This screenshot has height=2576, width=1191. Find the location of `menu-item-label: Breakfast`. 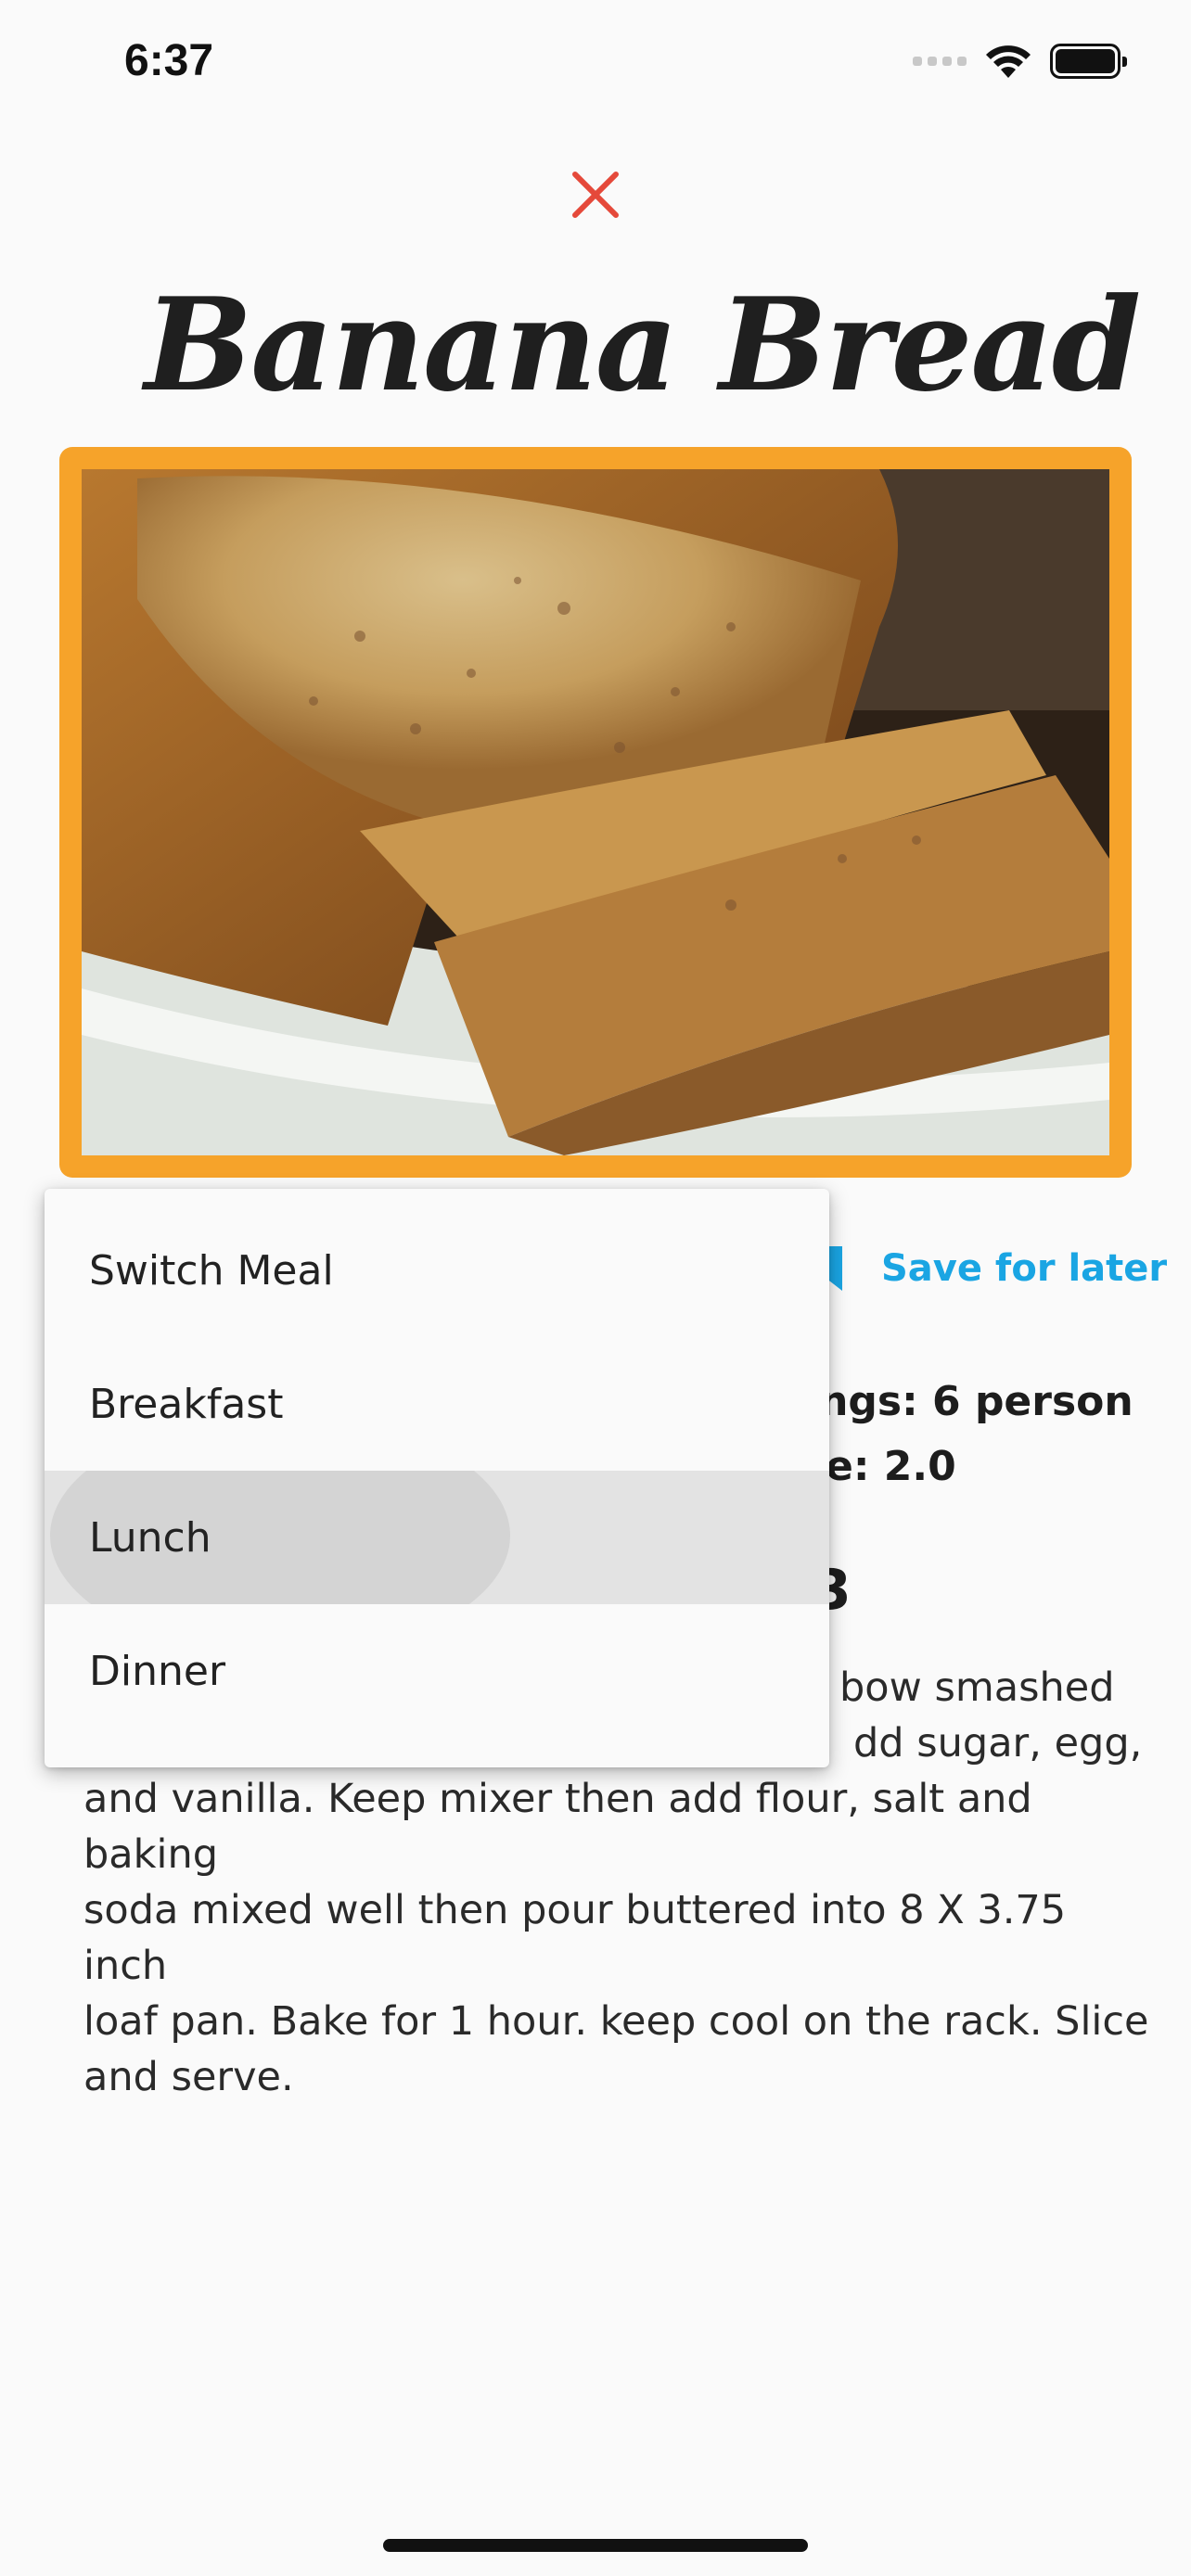

menu-item-label: Breakfast is located at coordinates (186, 1404).